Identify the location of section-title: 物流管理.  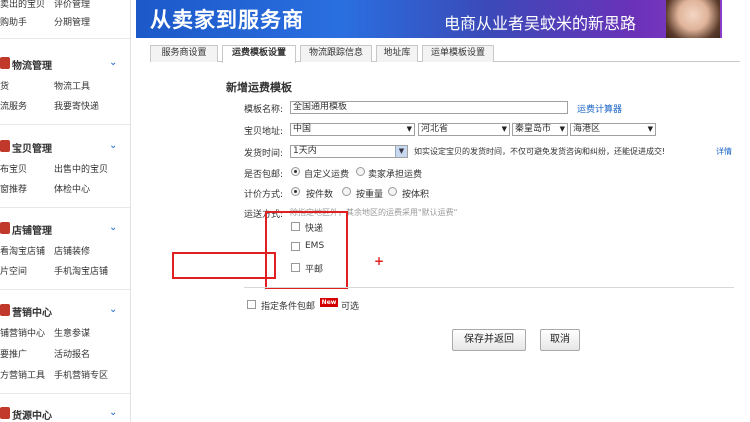
(32, 66).